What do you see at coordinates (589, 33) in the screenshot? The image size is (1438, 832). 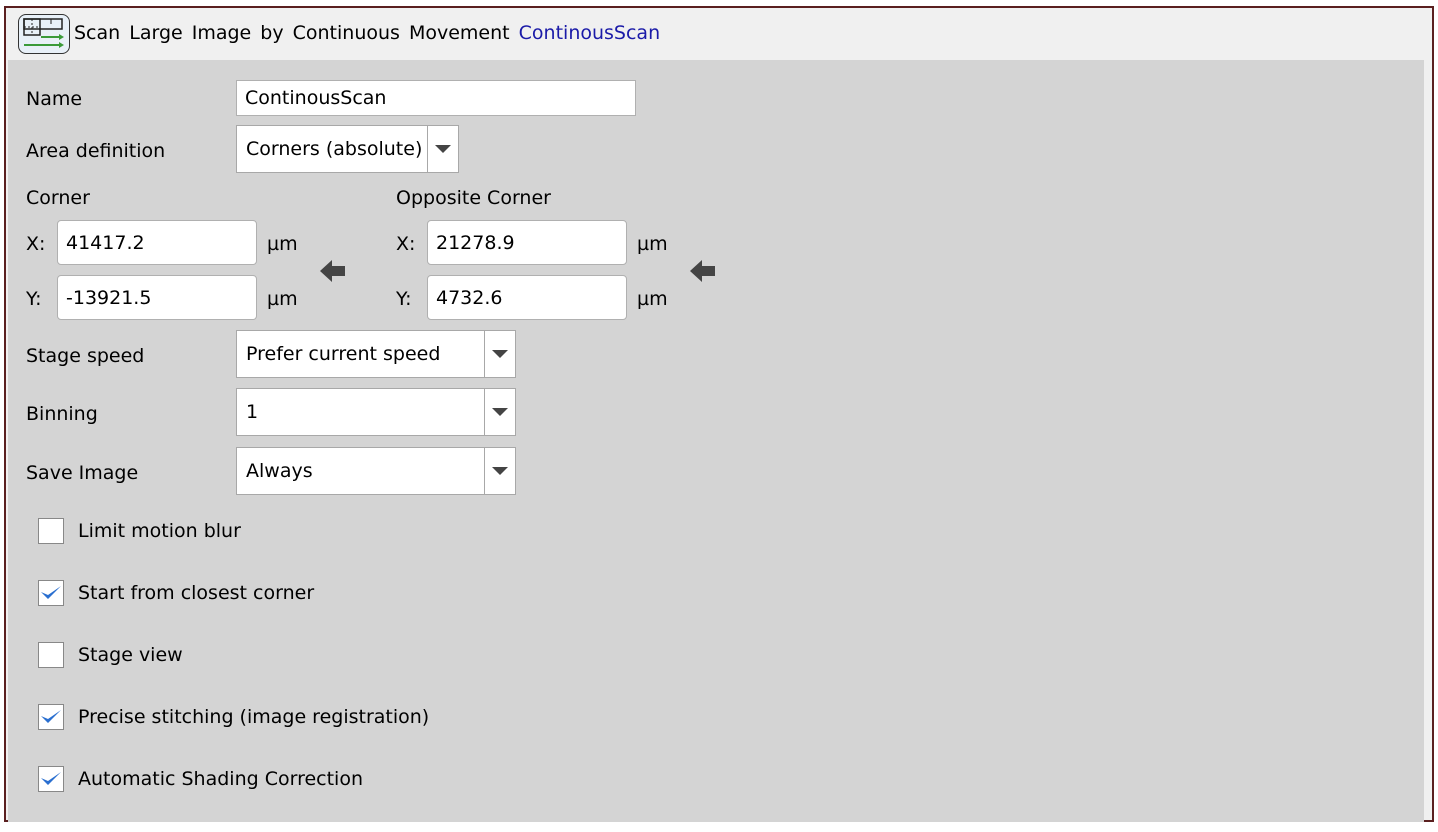 I see `experiment-name: ContinousScan` at bounding box center [589, 33].